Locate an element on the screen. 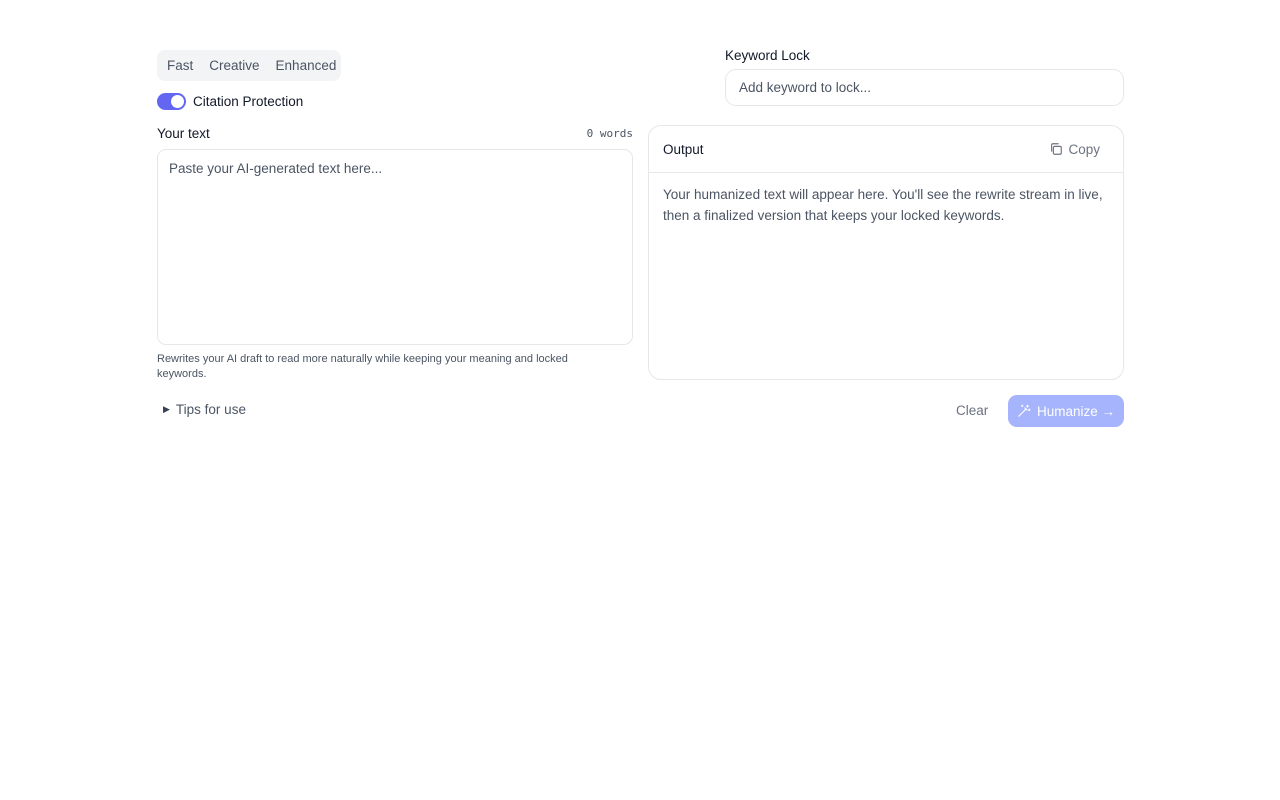 This screenshot has width=1280, height=800. keyword-lock-label: Keyword Lock is located at coordinates (767, 55).